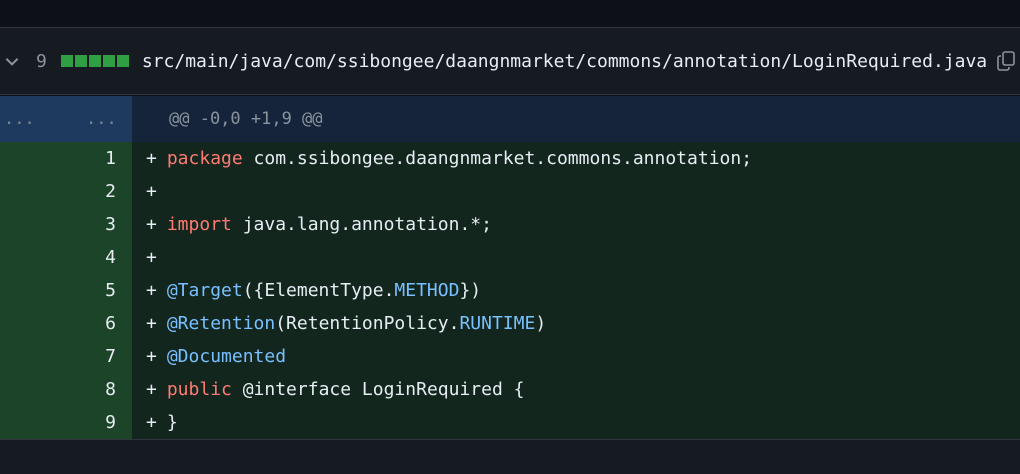  Describe the element at coordinates (226, 356) in the screenshot. I see `annotation: @Documented` at that location.